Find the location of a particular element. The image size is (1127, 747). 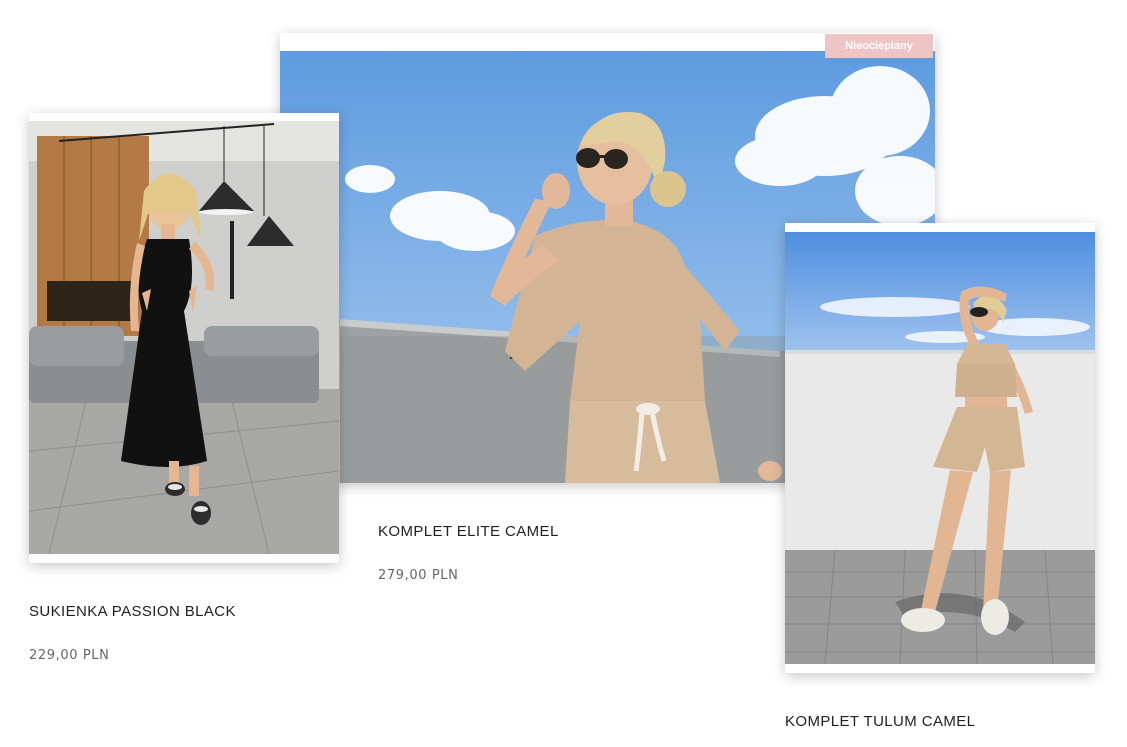

product-price: 279,00 PLN is located at coordinates (418, 575).